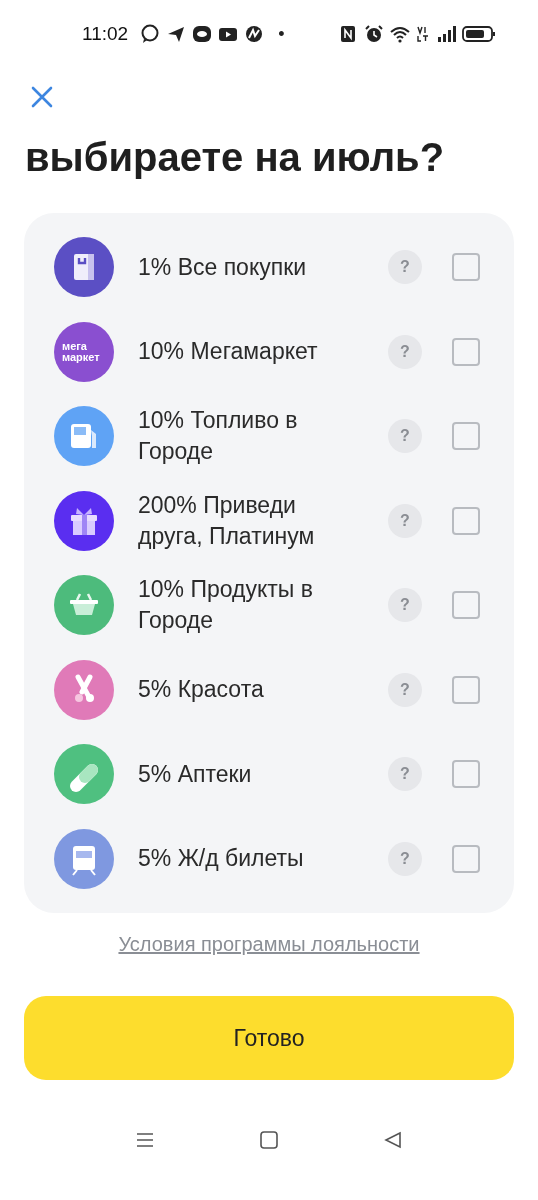 The image size is (538, 1200). Describe the element at coordinates (348, 34) in the screenshot. I see `nfc-icon` at that location.